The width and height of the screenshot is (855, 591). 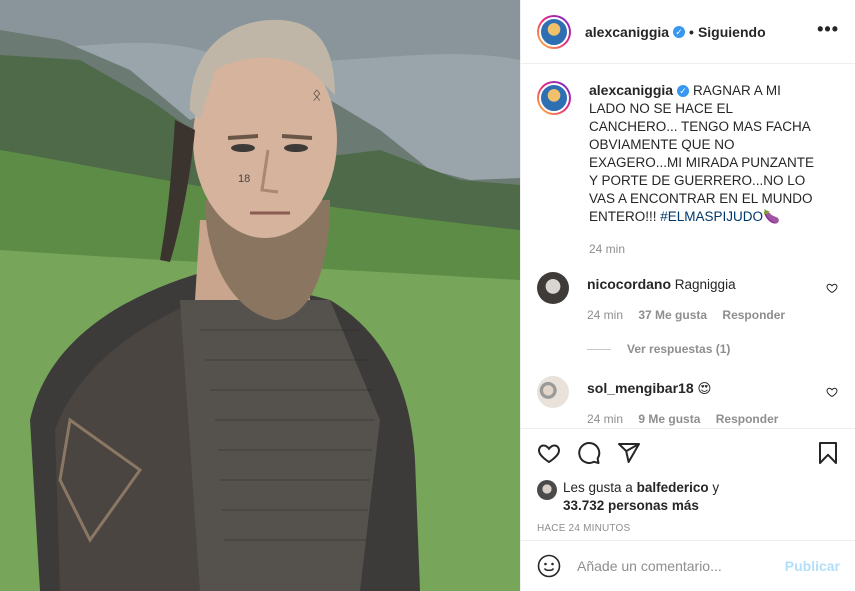 What do you see at coordinates (554, 31) in the screenshot?
I see `author-avatar` at bounding box center [554, 31].